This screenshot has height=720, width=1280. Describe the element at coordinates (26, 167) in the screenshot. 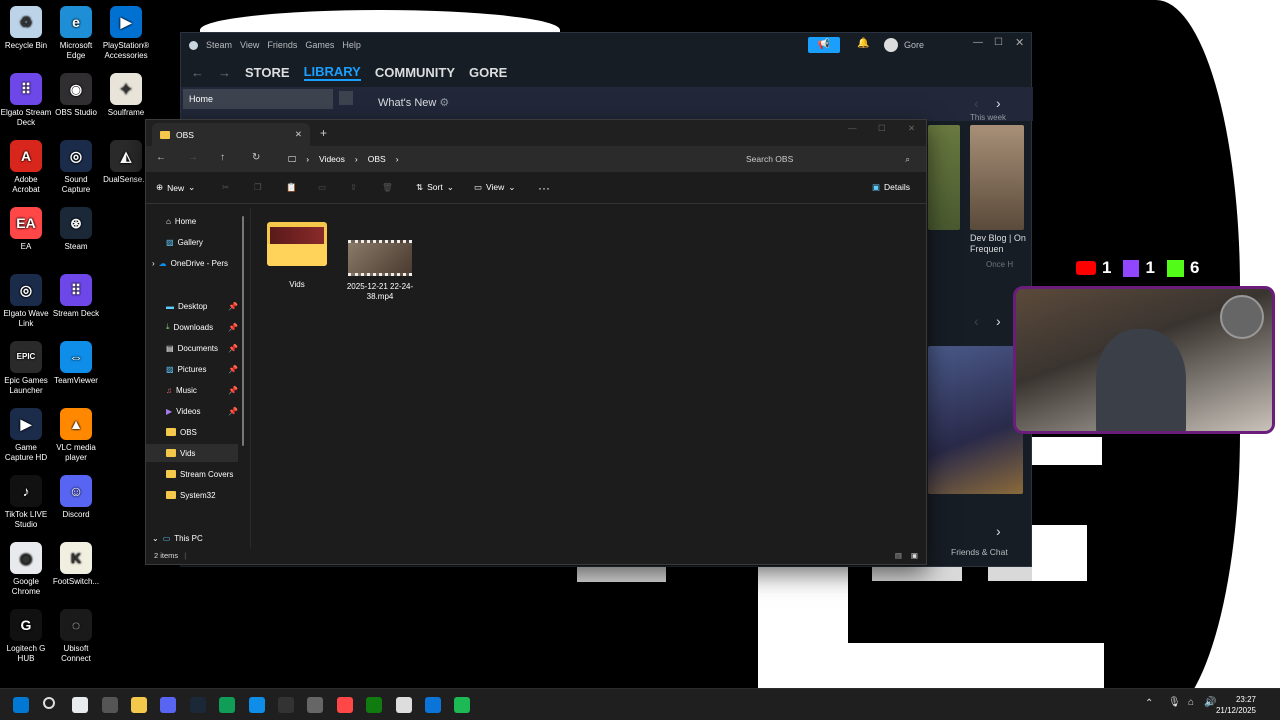

I see `desktop-icon-adobe-acrobat: A Adobe Acrobat` at that location.